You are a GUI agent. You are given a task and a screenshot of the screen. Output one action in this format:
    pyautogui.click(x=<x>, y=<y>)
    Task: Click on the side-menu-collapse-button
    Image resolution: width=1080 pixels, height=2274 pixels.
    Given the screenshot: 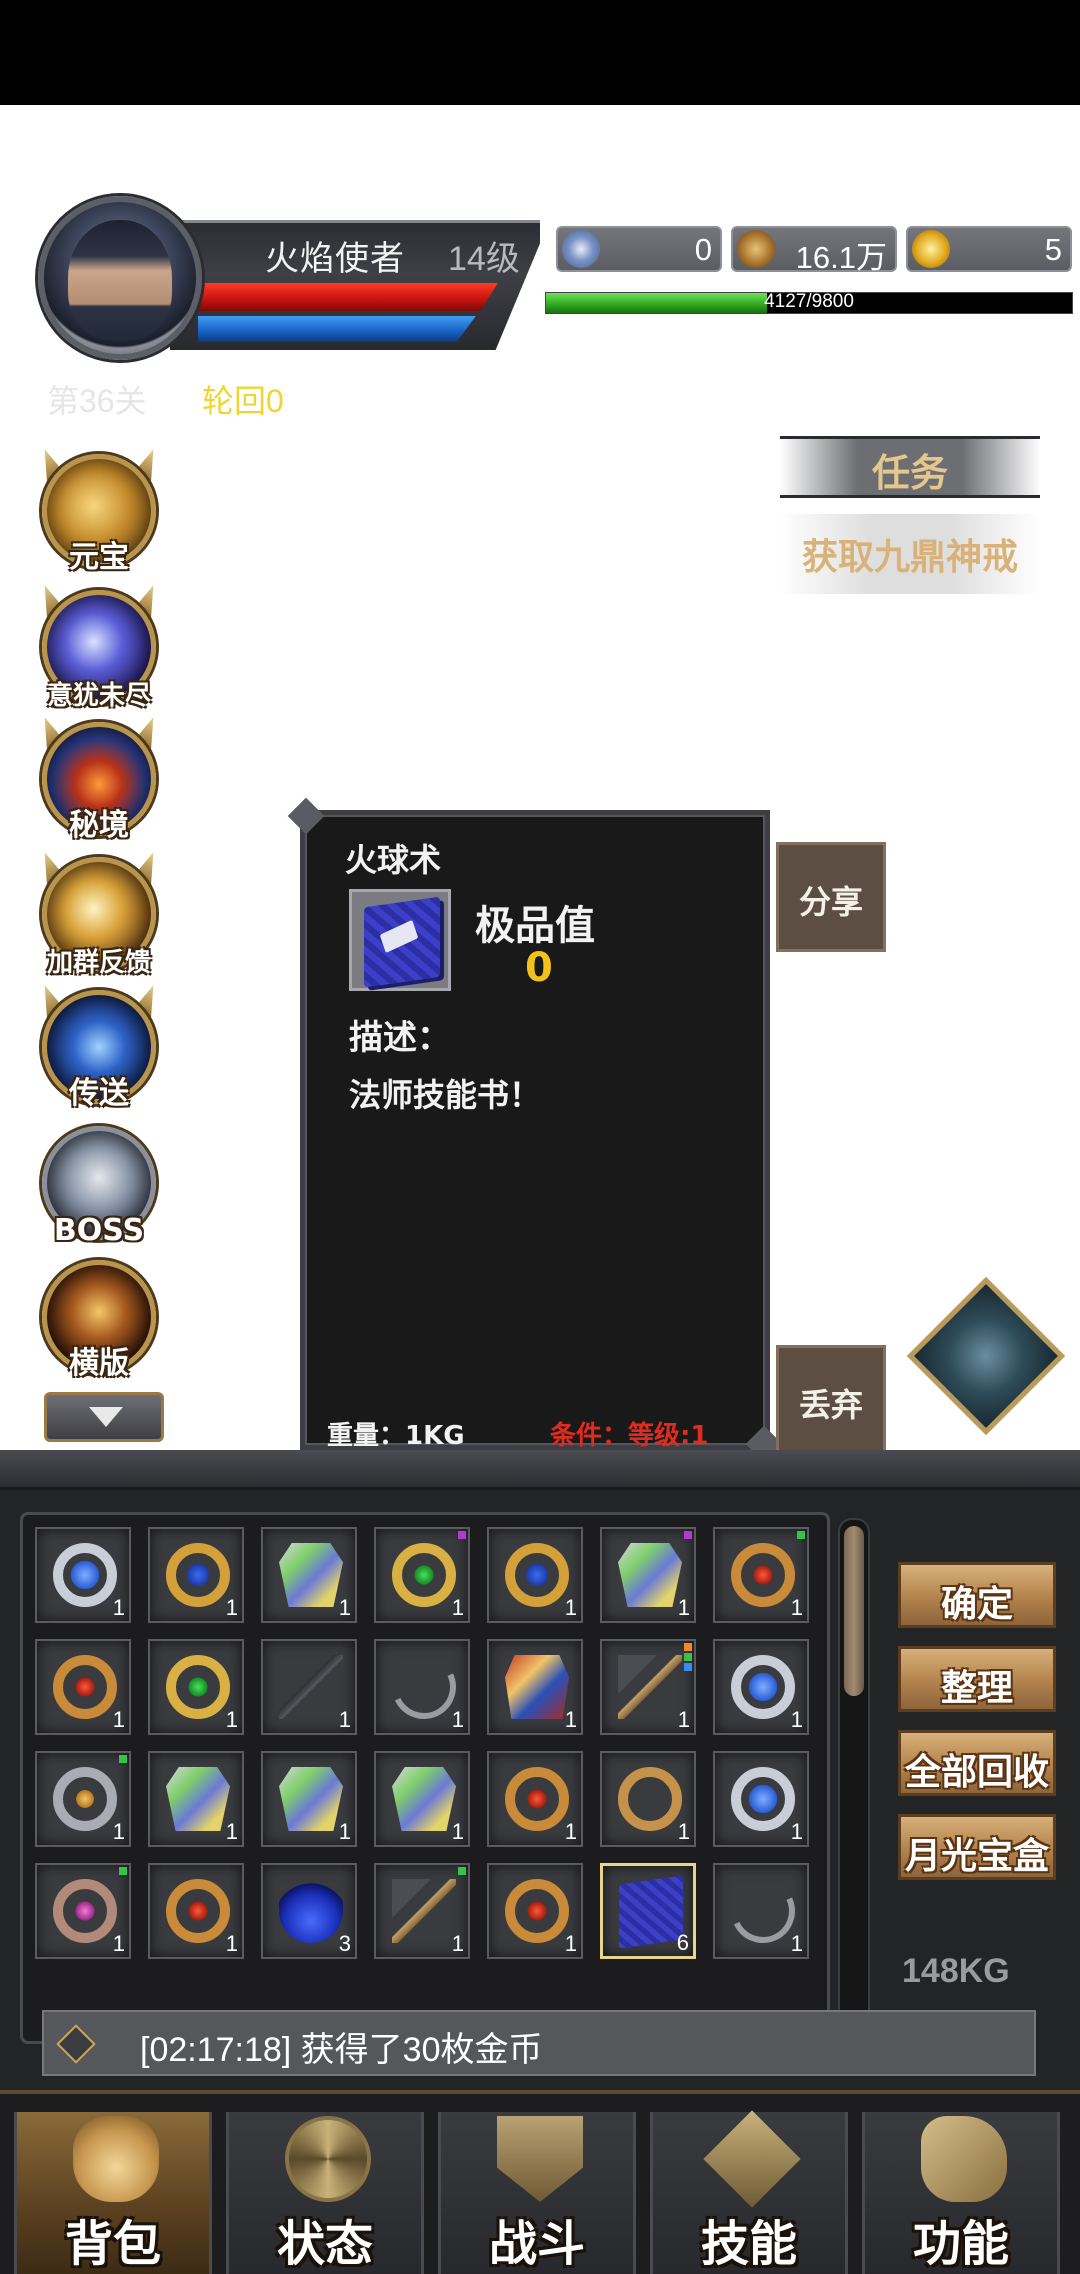 What is the action you would take?
    pyautogui.click(x=104, y=1417)
    